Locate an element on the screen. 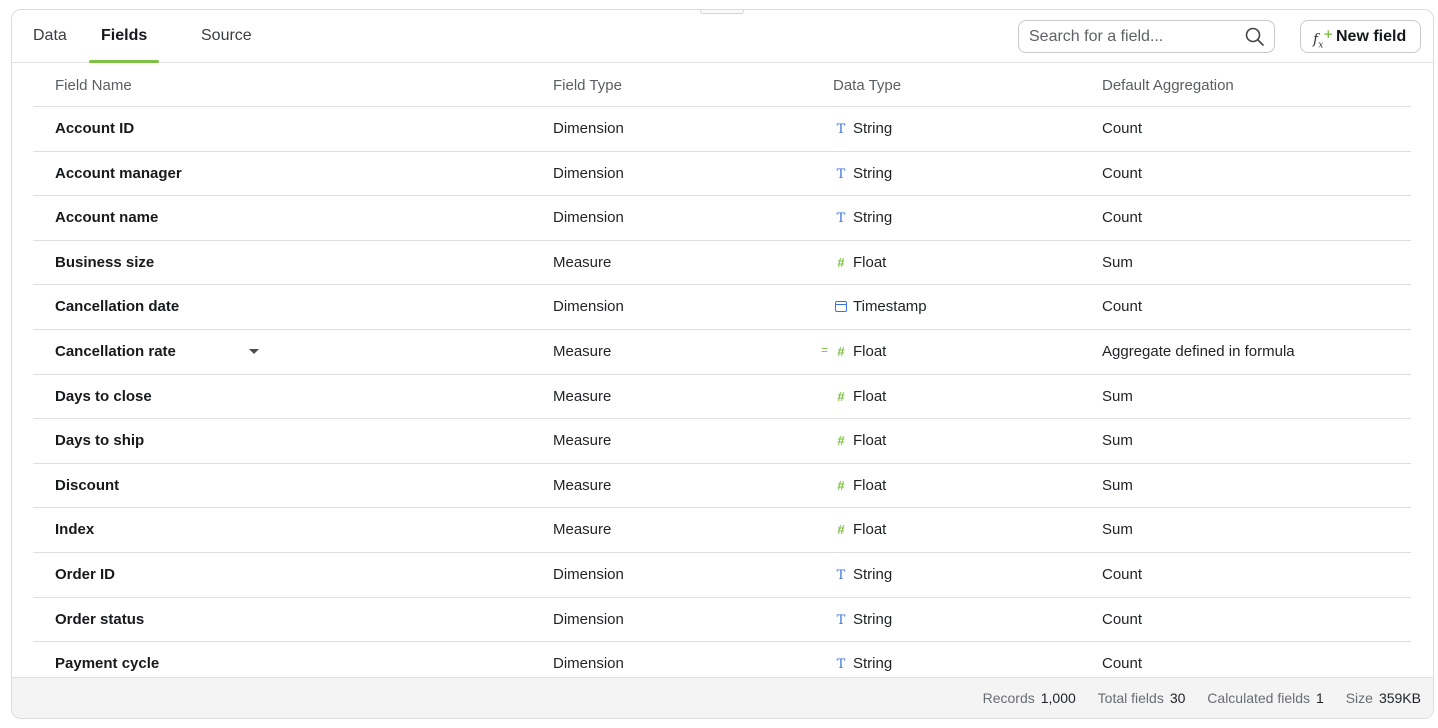 The width and height of the screenshot is (1438, 728). table-row: Account ID Dimension T String Count is located at coordinates (722, 129).